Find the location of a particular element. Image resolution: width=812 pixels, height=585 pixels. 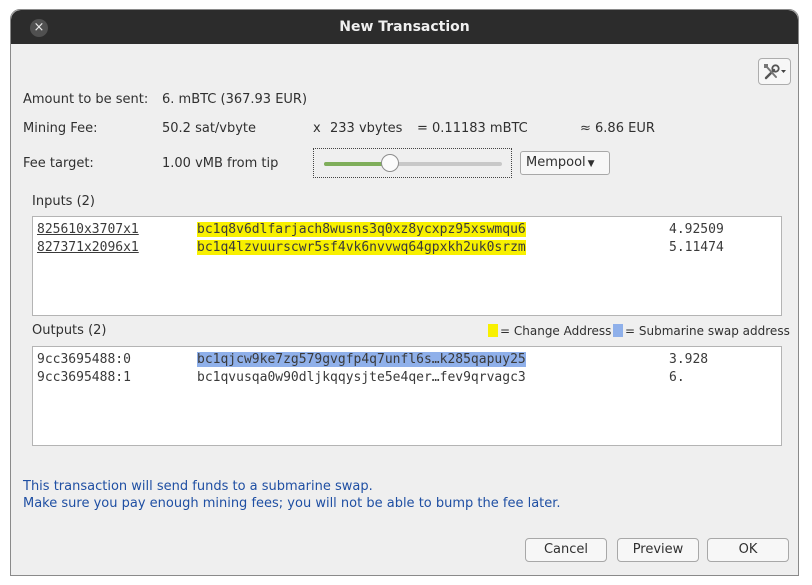

tools-icon is located at coordinates (775, 72).